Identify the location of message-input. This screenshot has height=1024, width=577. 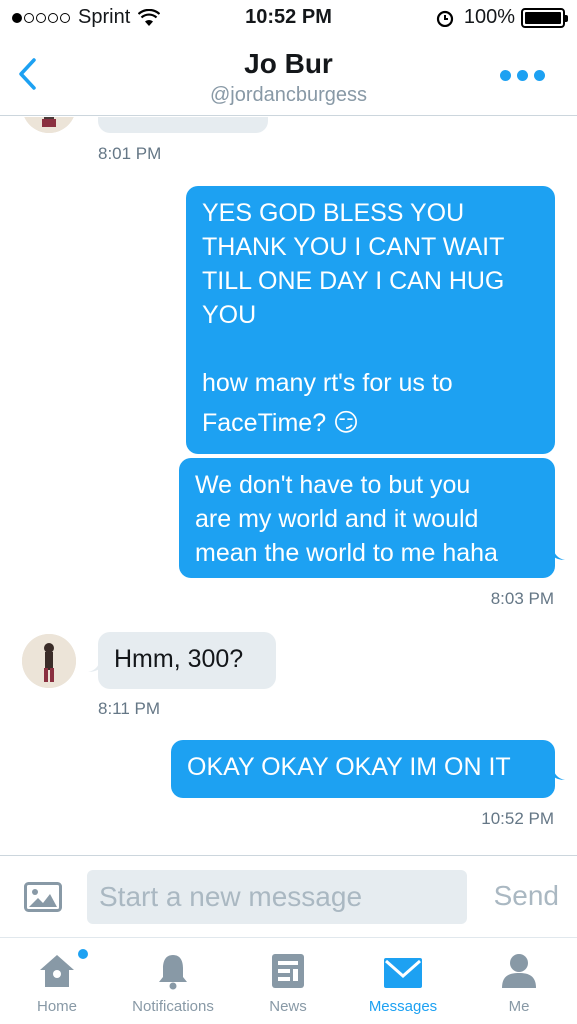
(277, 897).